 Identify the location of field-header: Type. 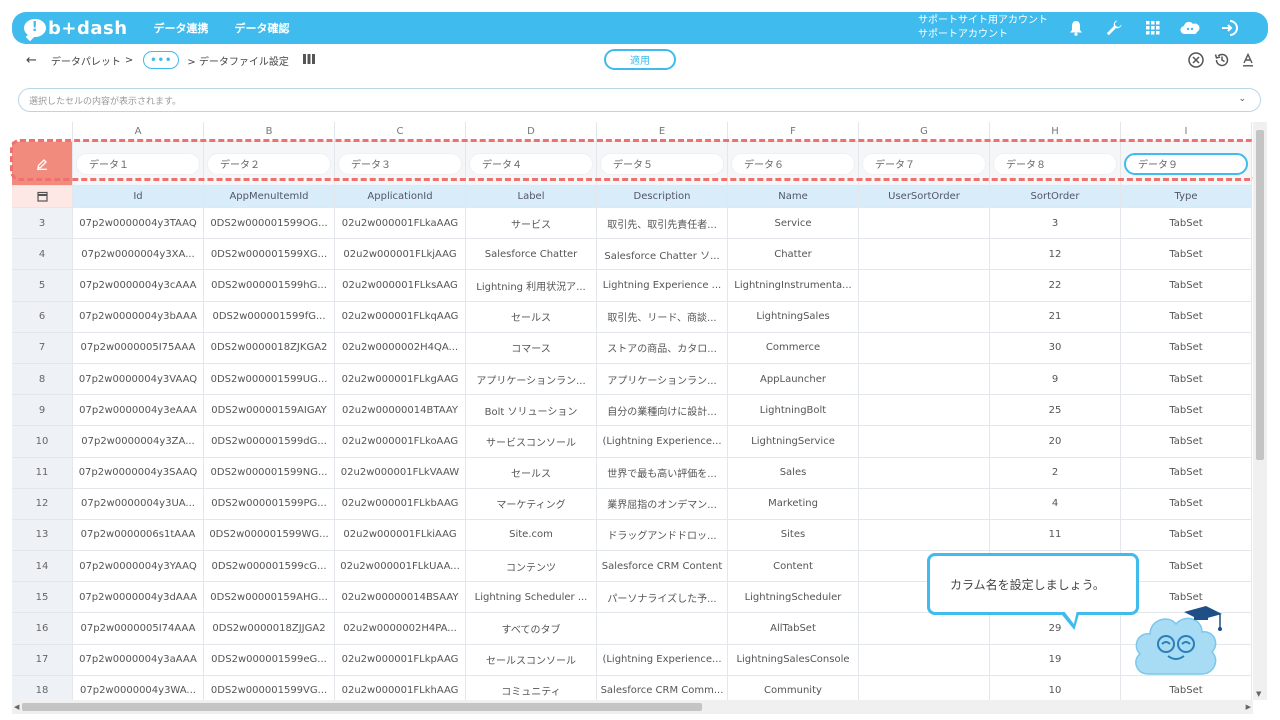
(1186, 197).